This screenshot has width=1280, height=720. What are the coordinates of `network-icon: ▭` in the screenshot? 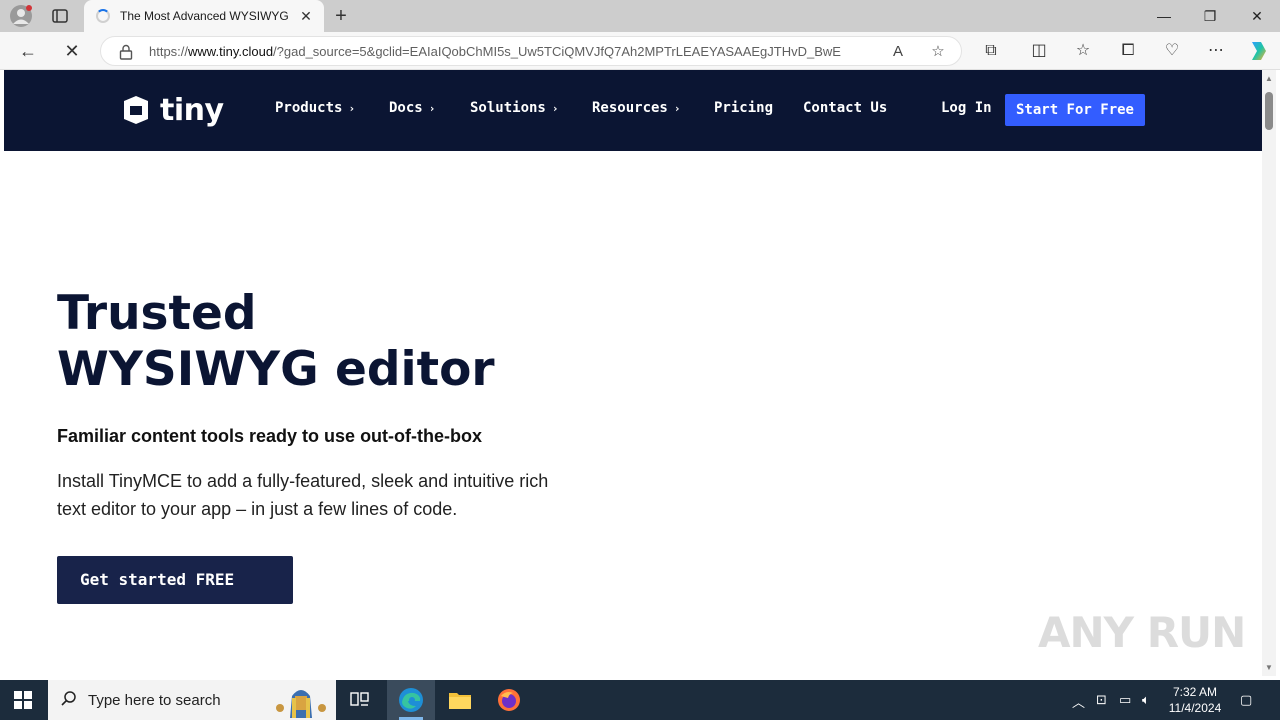 It's located at (1125, 700).